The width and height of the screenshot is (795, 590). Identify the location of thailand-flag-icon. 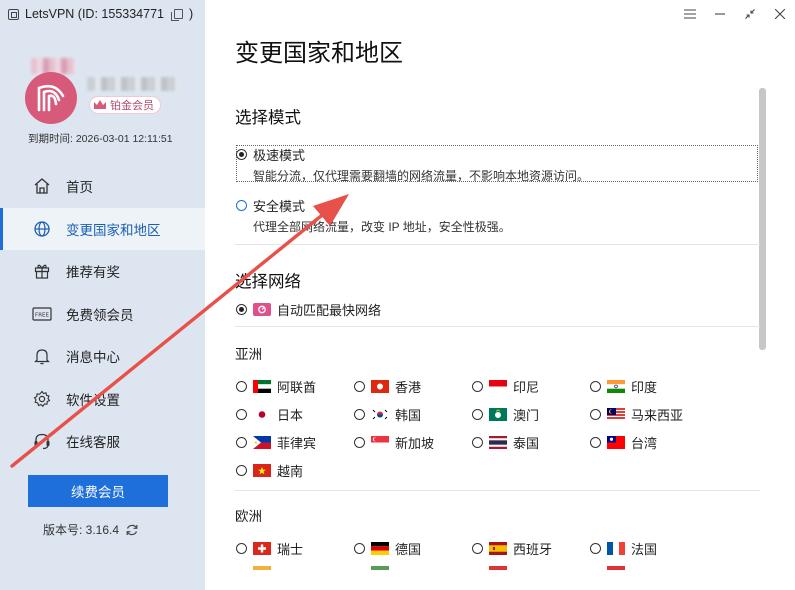
(498, 442).